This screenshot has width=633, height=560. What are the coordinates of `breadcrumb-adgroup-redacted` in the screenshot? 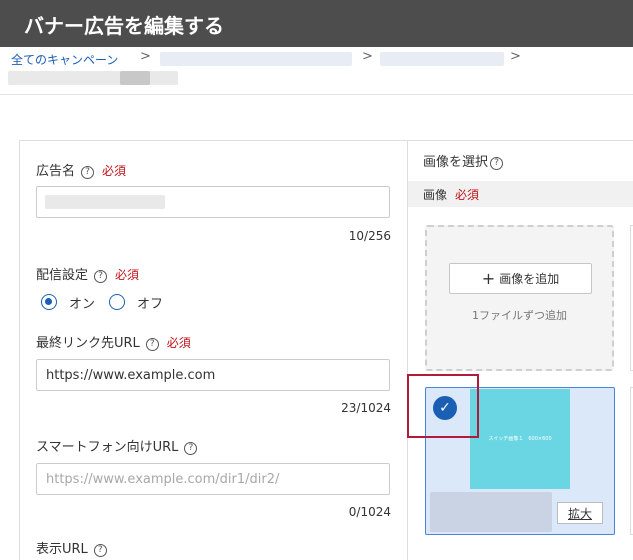 It's located at (442, 59).